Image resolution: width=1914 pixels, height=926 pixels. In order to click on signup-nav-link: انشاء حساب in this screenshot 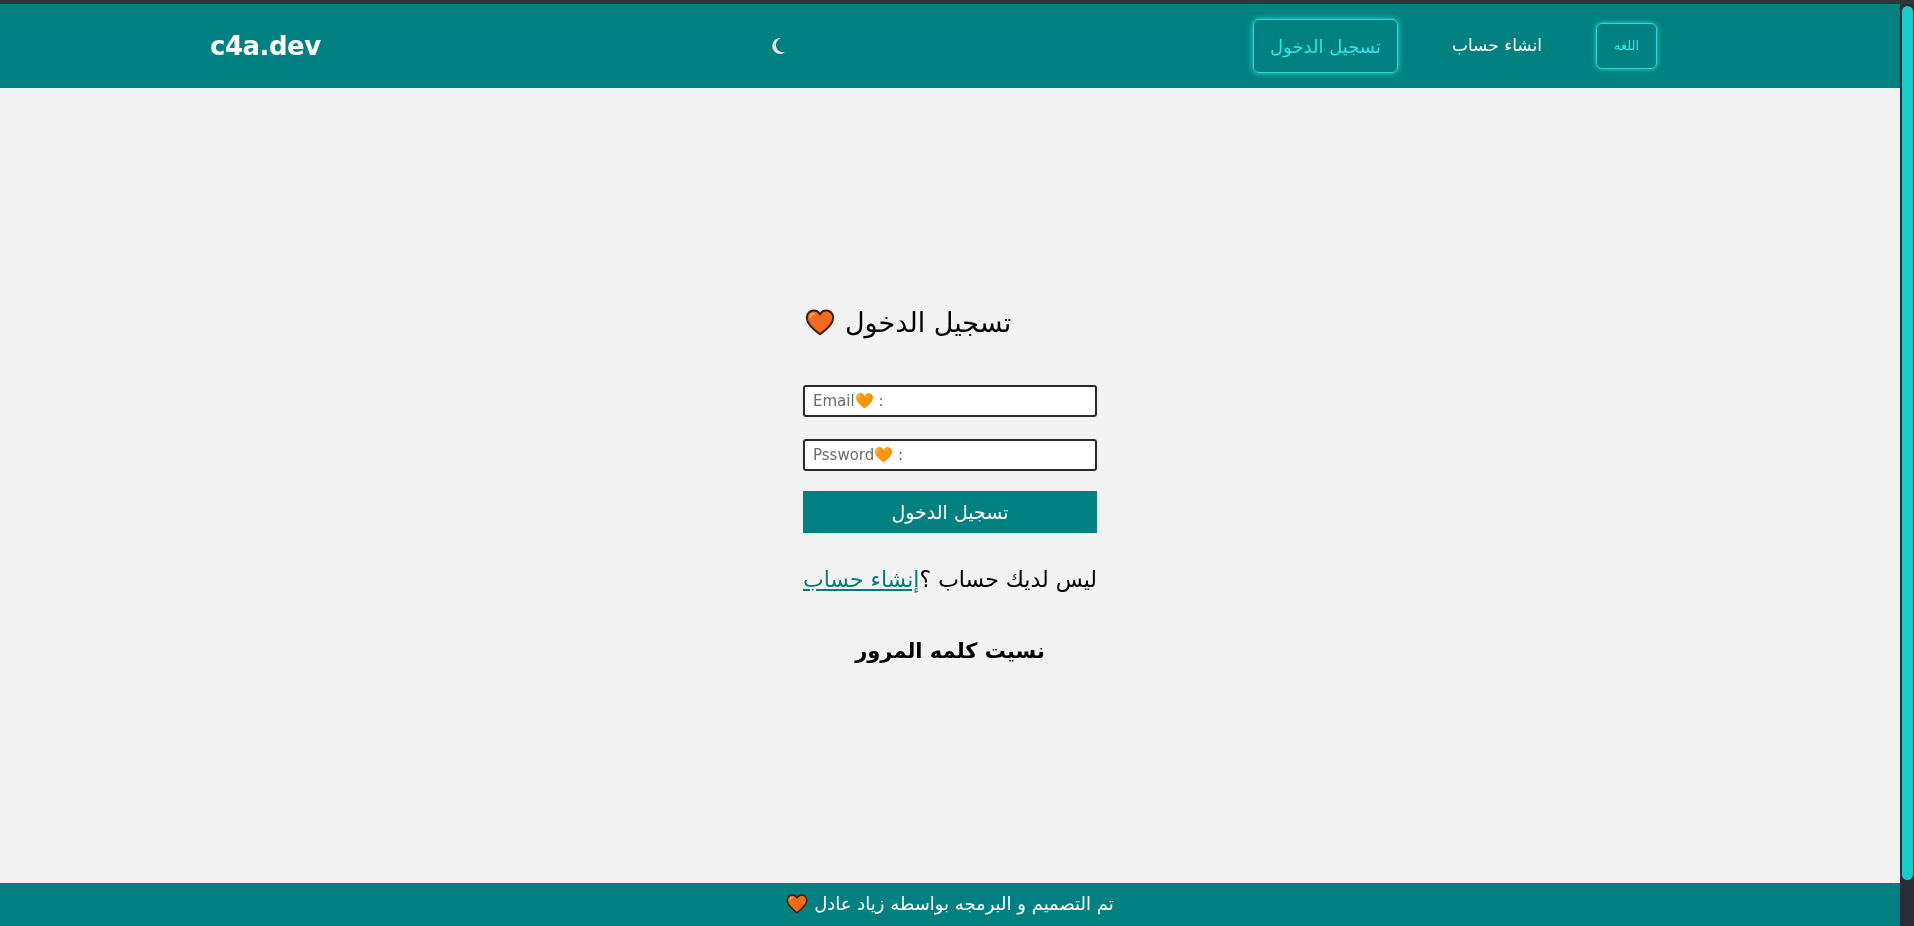, I will do `click(1496, 46)`.